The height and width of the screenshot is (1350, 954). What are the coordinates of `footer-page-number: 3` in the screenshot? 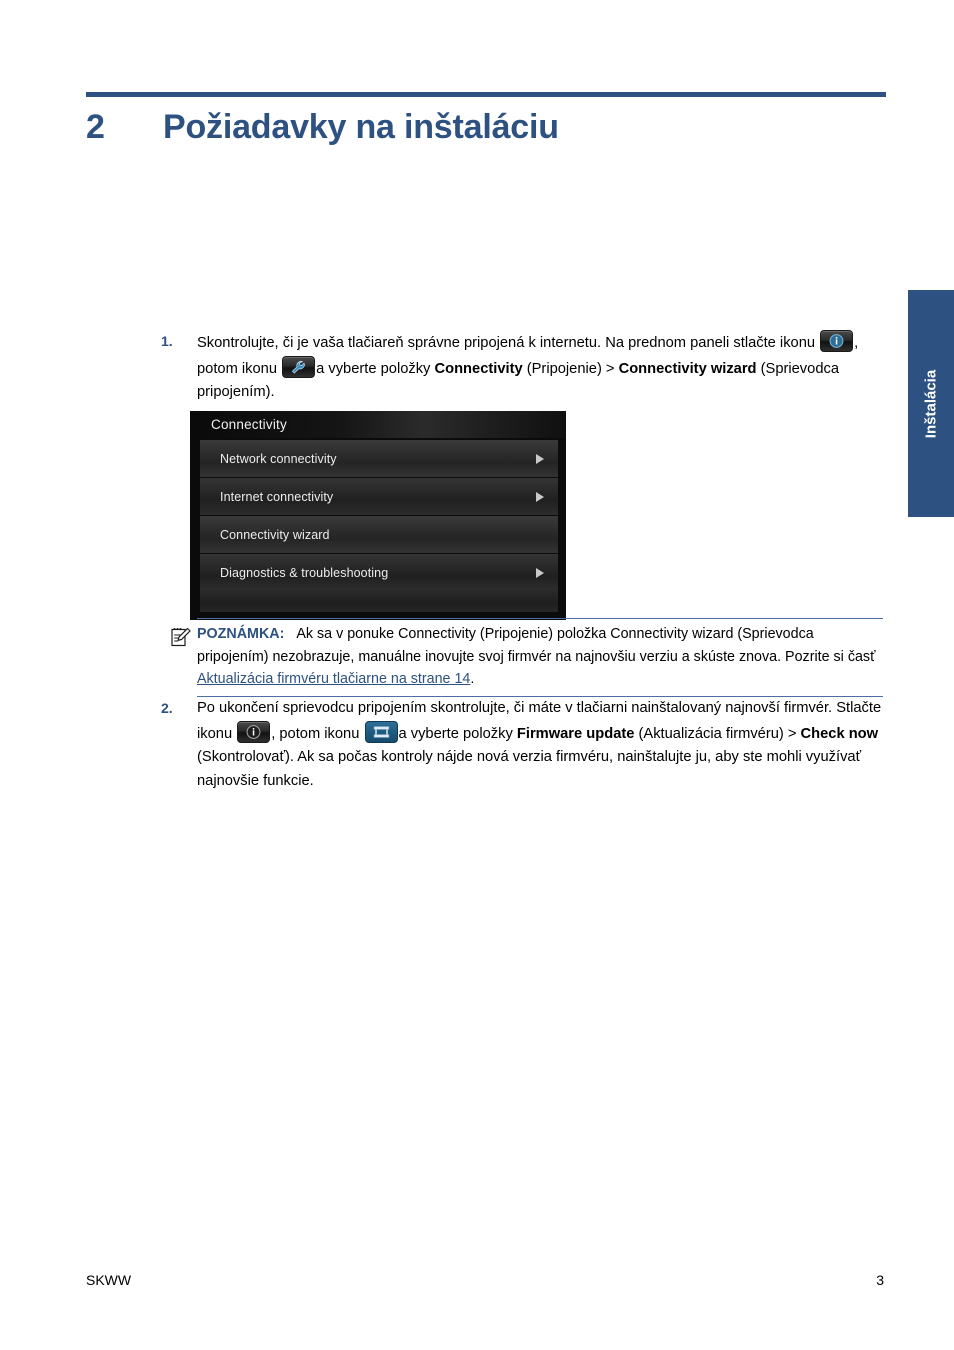 It's located at (880, 1280).